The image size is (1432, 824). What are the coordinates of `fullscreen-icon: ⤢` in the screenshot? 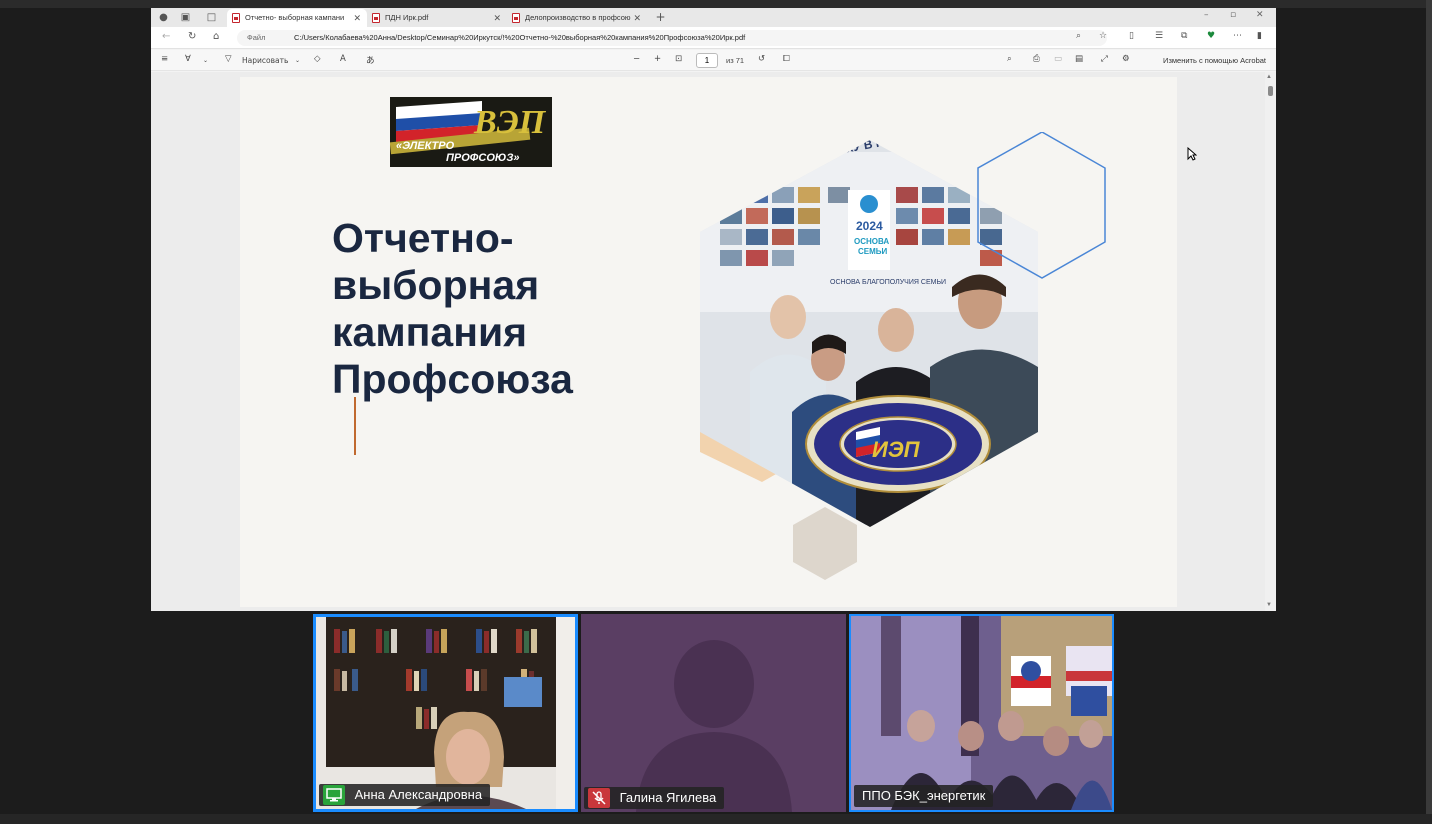 It's located at (1104, 59).